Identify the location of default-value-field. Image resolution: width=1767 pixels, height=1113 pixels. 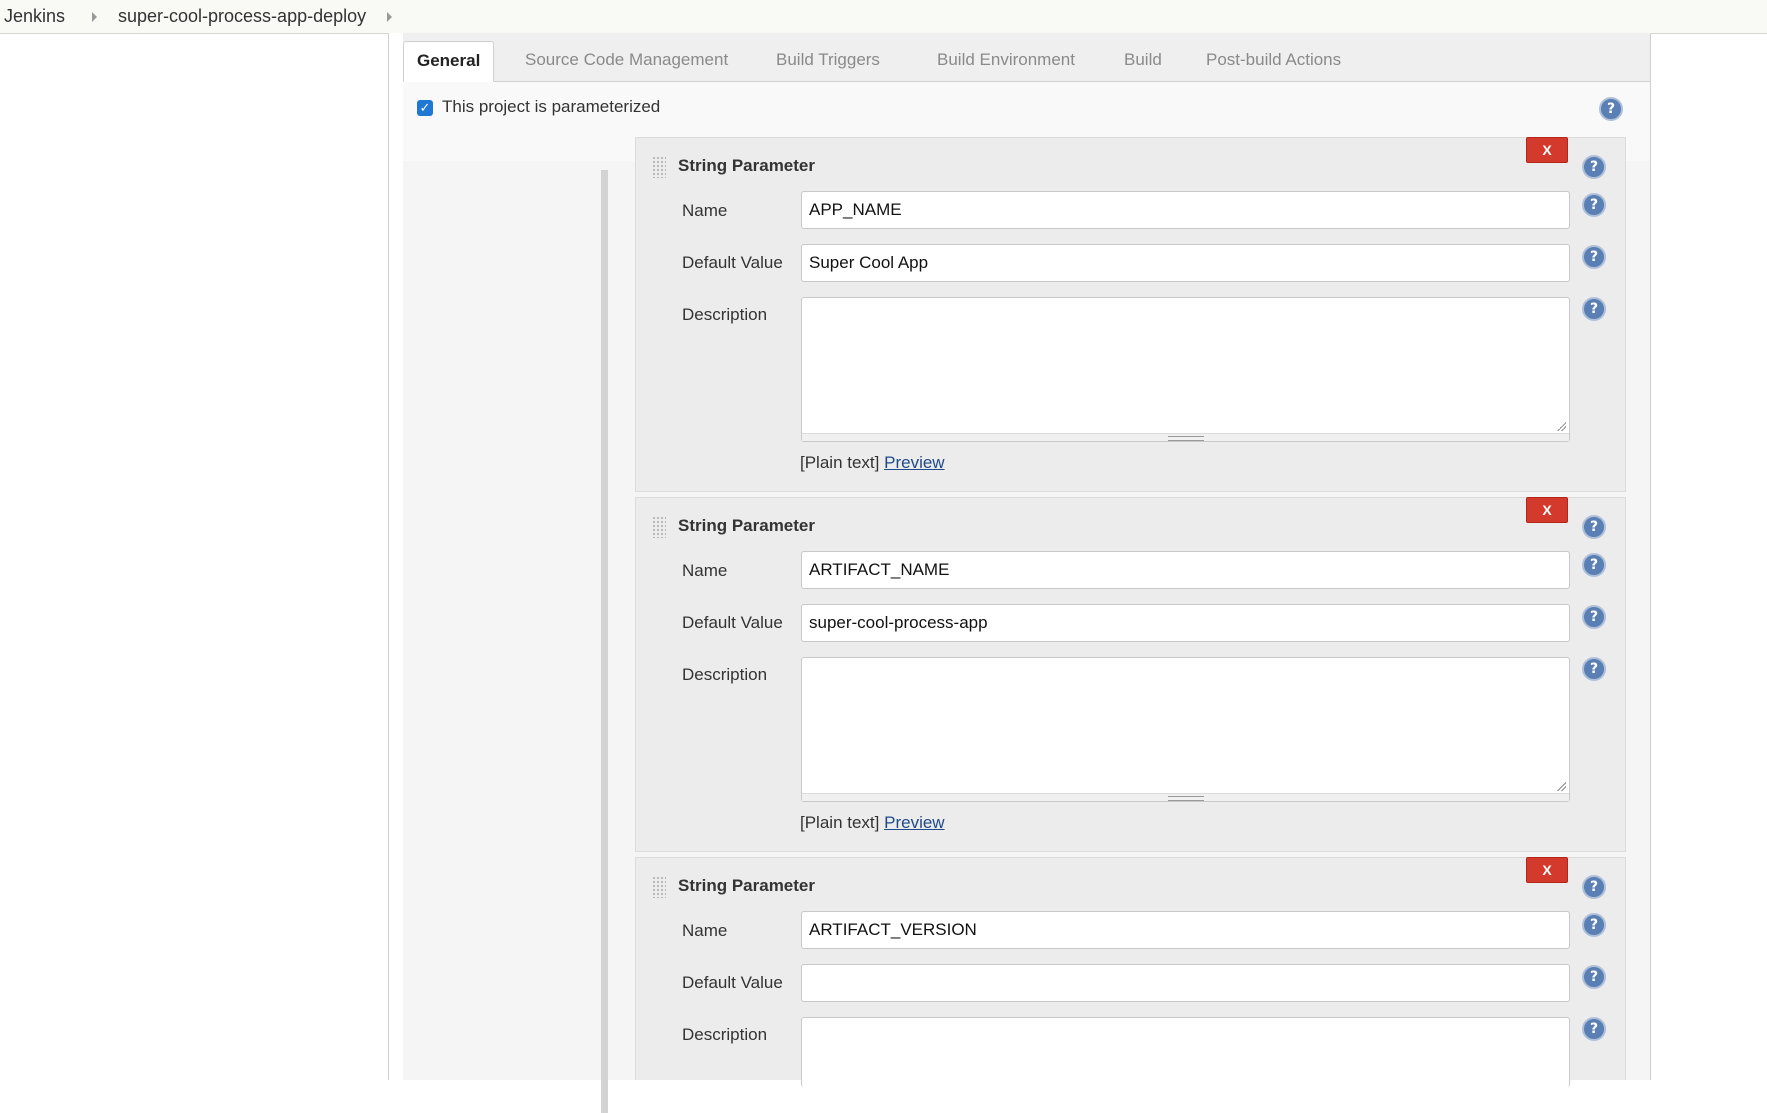
(1185, 983).